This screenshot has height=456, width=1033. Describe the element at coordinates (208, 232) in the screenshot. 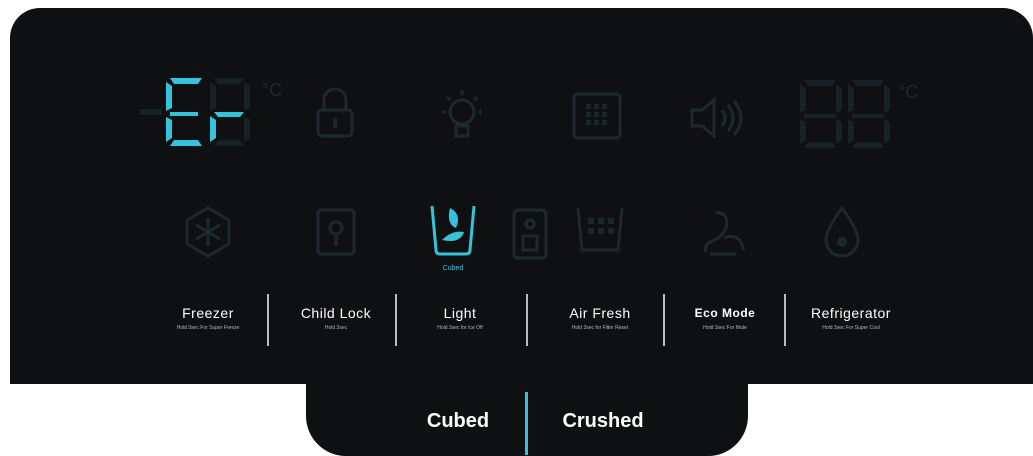

I see `snowflake-hexagon-icon` at that location.